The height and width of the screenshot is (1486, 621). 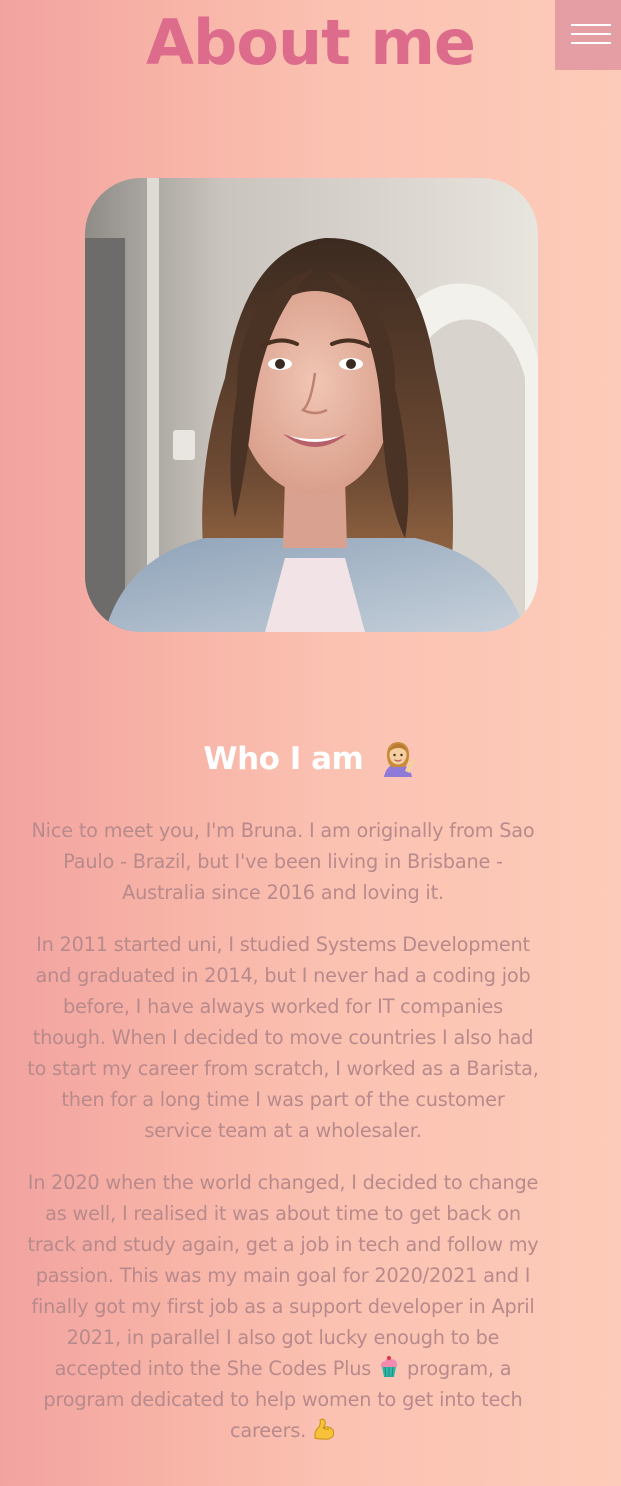 What do you see at coordinates (311, 42) in the screenshot?
I see `page-title: About me` at bounding box center [311, 42].